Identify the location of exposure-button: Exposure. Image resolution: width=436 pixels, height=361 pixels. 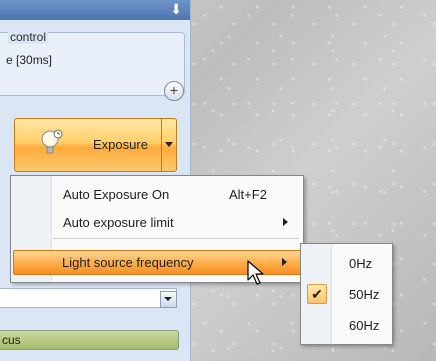
(95, 145).